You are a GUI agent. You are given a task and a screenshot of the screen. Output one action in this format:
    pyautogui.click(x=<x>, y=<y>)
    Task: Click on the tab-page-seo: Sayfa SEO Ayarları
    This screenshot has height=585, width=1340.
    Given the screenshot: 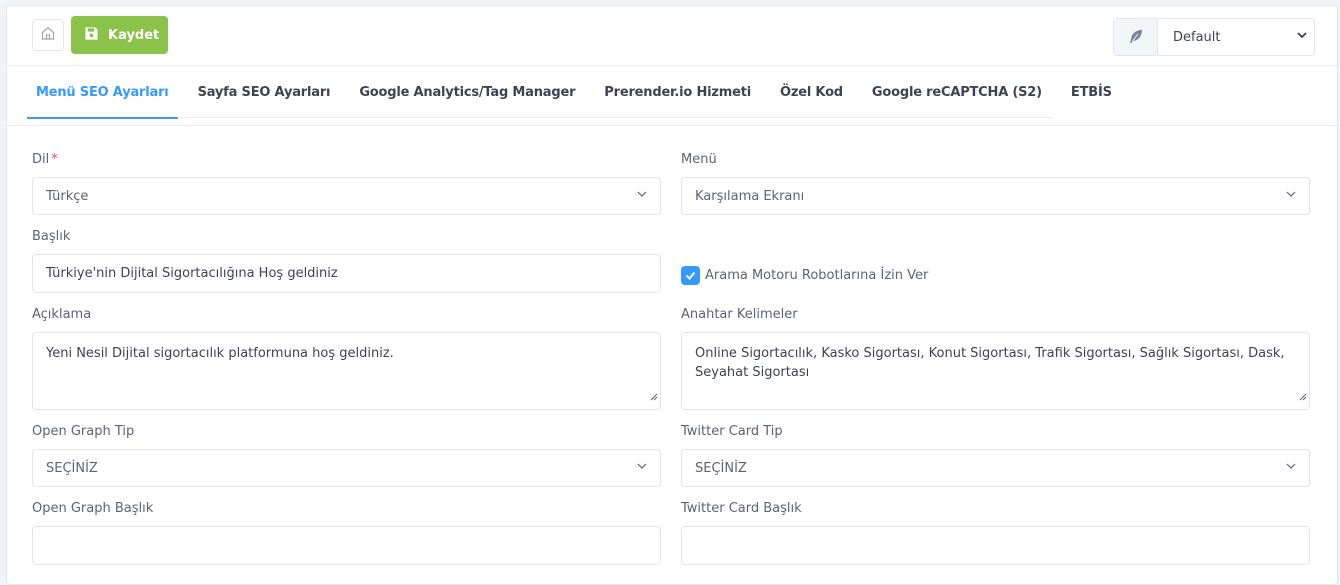 What is the action you would take?
    pyautogui.click(x=264, y=92)
    